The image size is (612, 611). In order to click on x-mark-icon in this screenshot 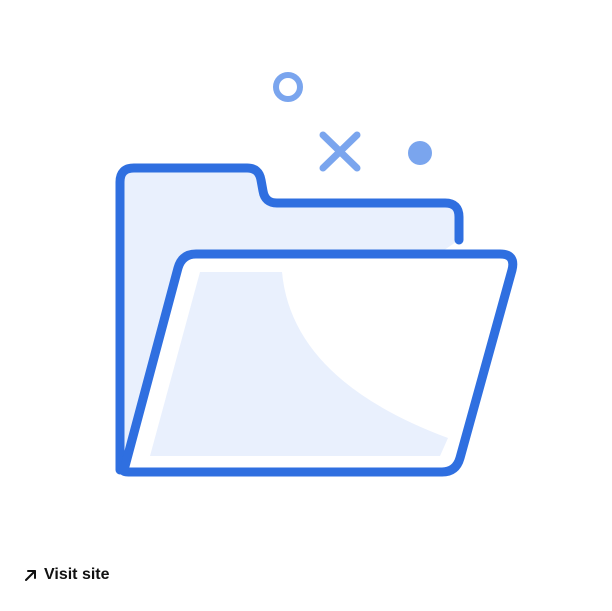, I will do `click(340, 151)`.